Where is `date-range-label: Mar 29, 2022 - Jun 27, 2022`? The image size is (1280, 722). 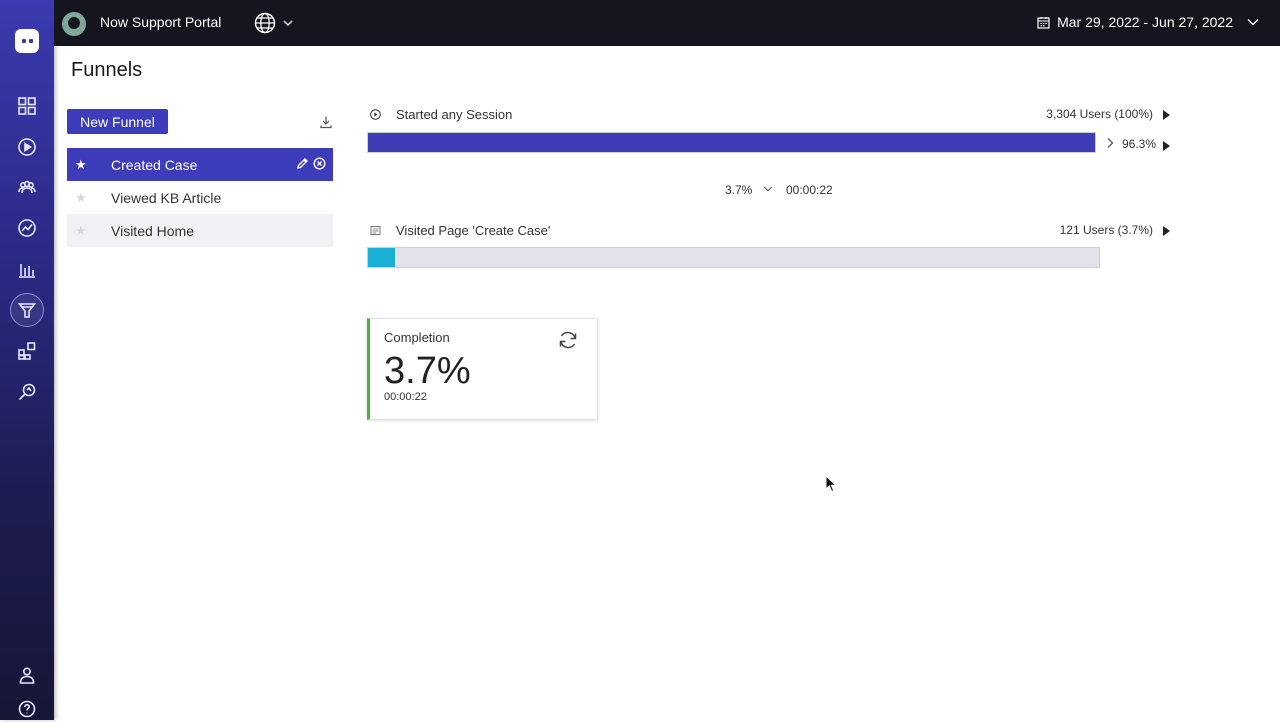
date-range-label: Mar 29, 2022 - Jun 27, 2022 is located at coordinates (1145, 22).